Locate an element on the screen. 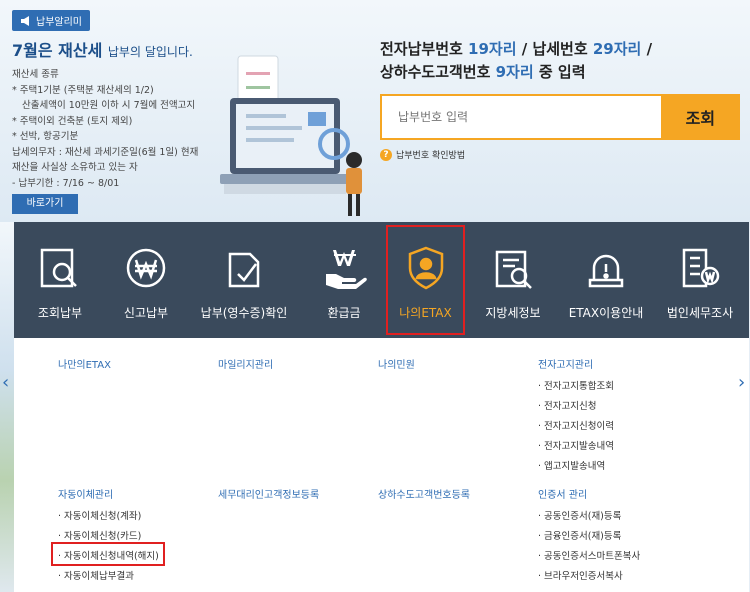 This screenshot has height=592, width=750. doc-check-icon is located at coordinates (244, 270).